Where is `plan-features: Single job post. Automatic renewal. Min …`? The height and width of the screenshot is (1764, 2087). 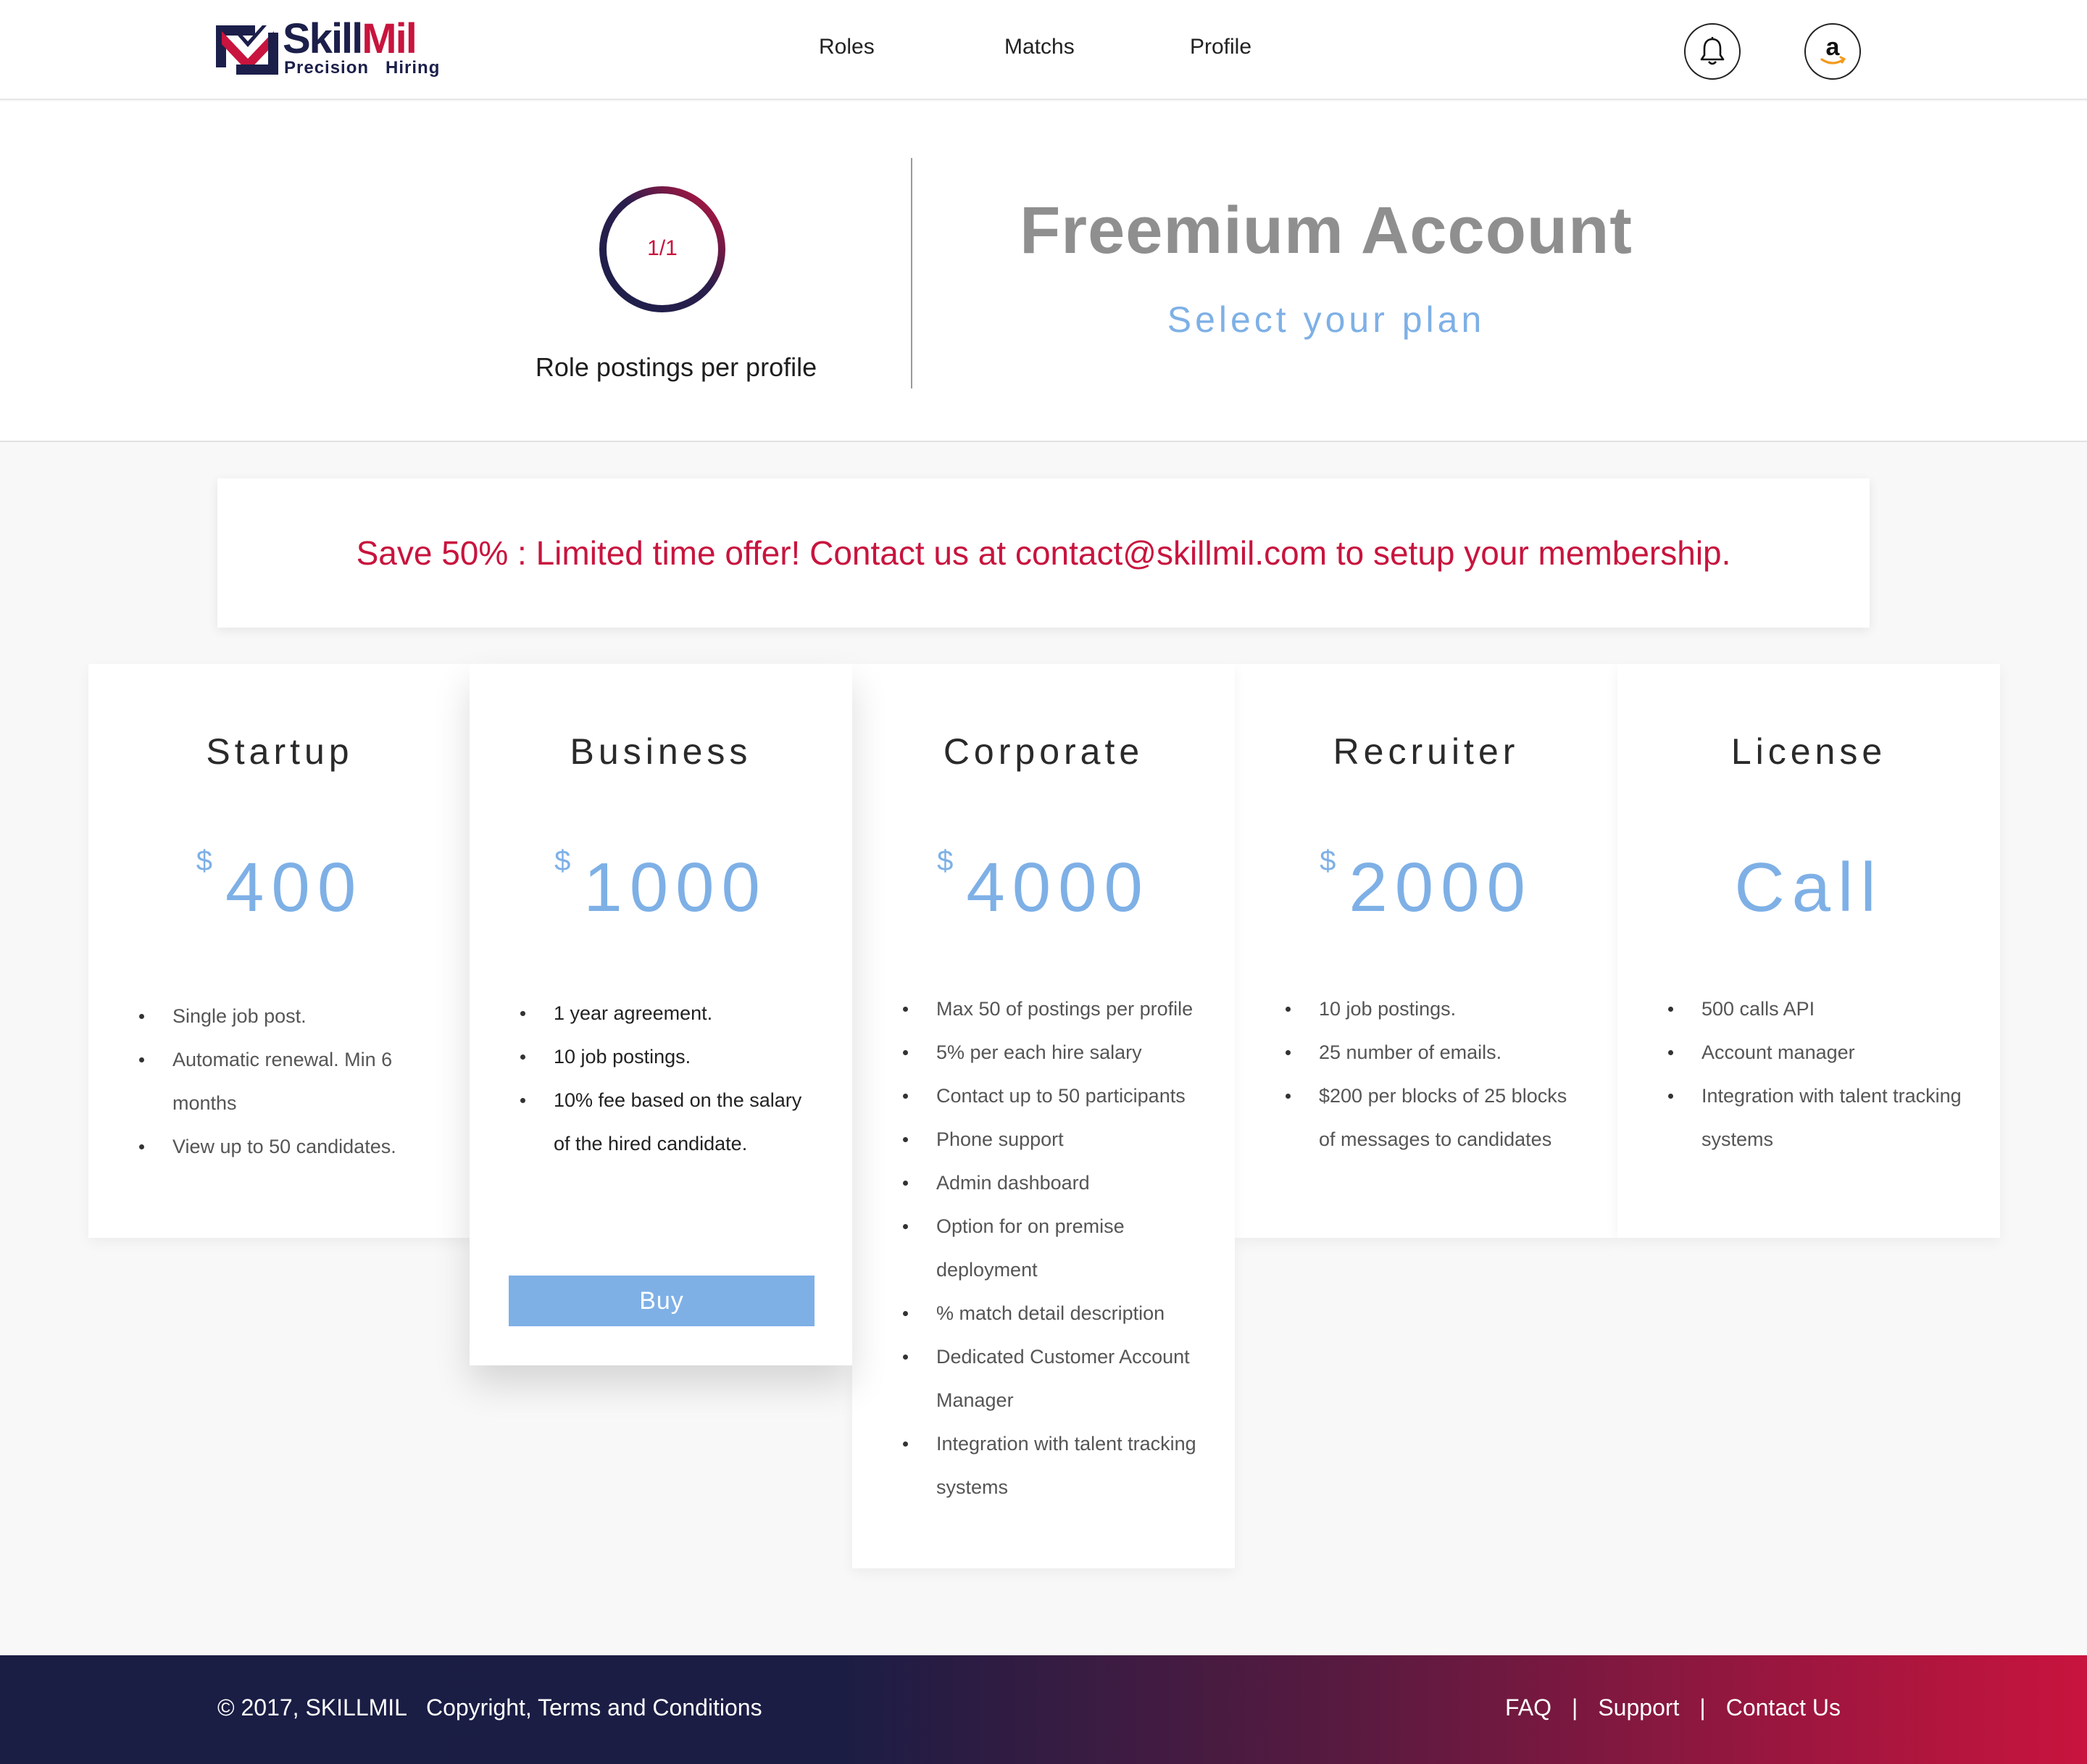
plan-features: Single job post. Automatic renewal. Min … is located at coordinates (290, 1081).